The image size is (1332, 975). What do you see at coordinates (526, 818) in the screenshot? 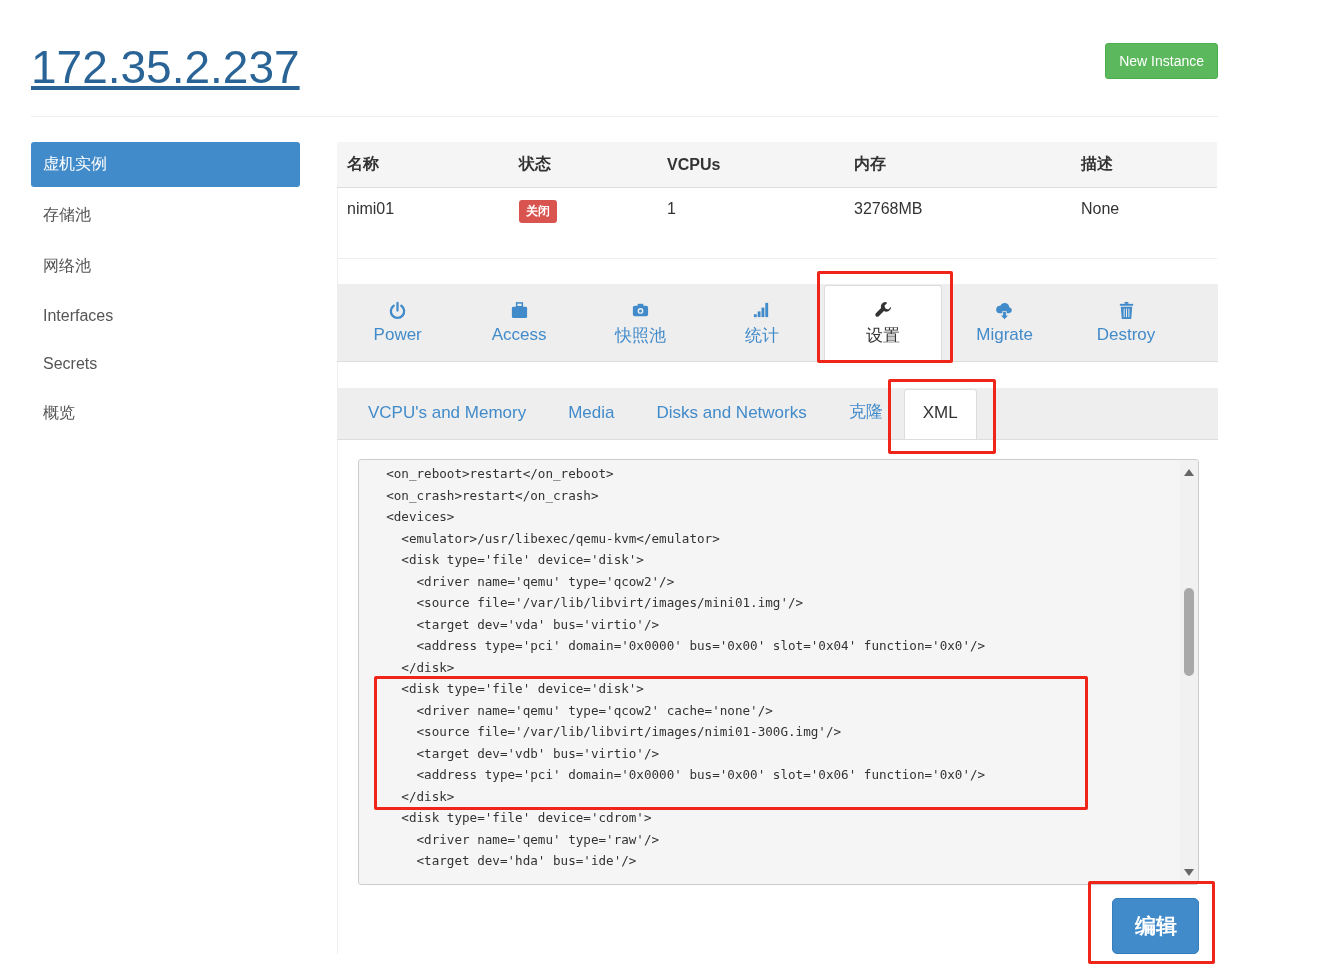
I see `code-line: <disk type='file' device='cdrom'>` at bounding box center [526, 818].